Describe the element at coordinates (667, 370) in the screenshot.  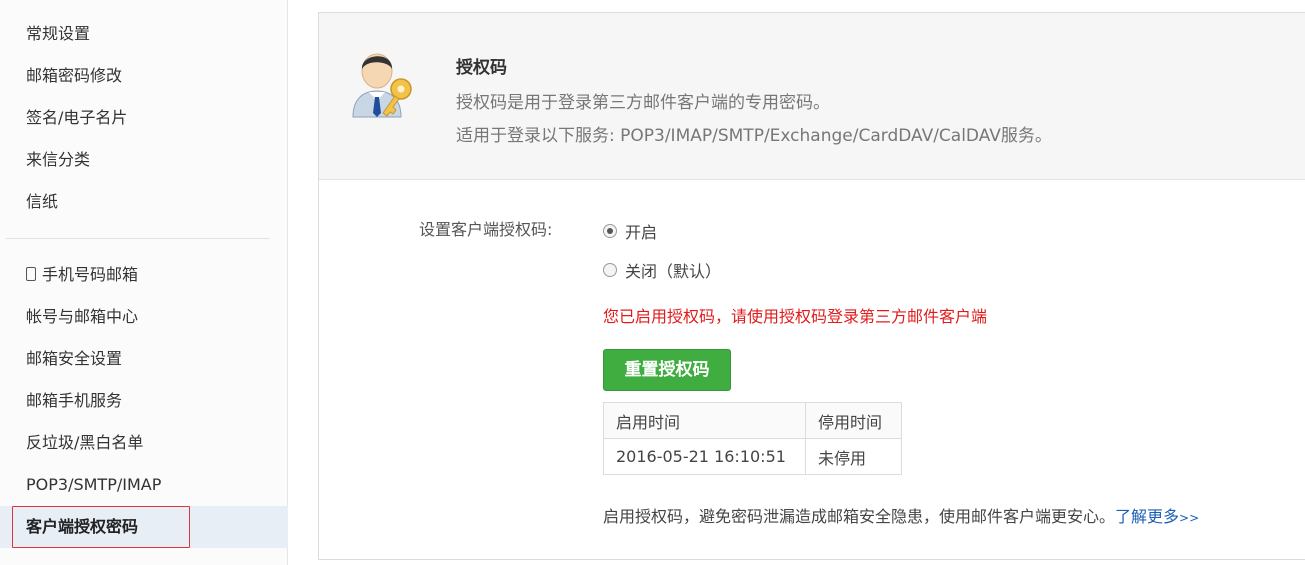
I see `reset-auth-code-button: 重置授权码` at that location.